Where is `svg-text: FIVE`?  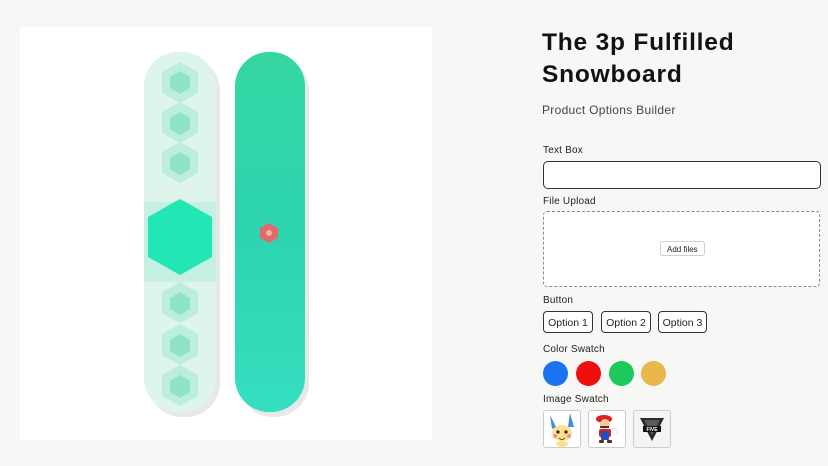
svg-text: FIVE is located at coordinates (652, 430).